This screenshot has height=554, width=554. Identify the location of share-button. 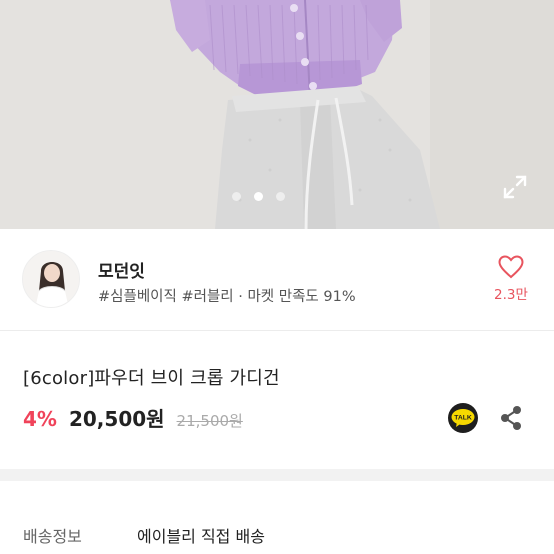
(511, 418).